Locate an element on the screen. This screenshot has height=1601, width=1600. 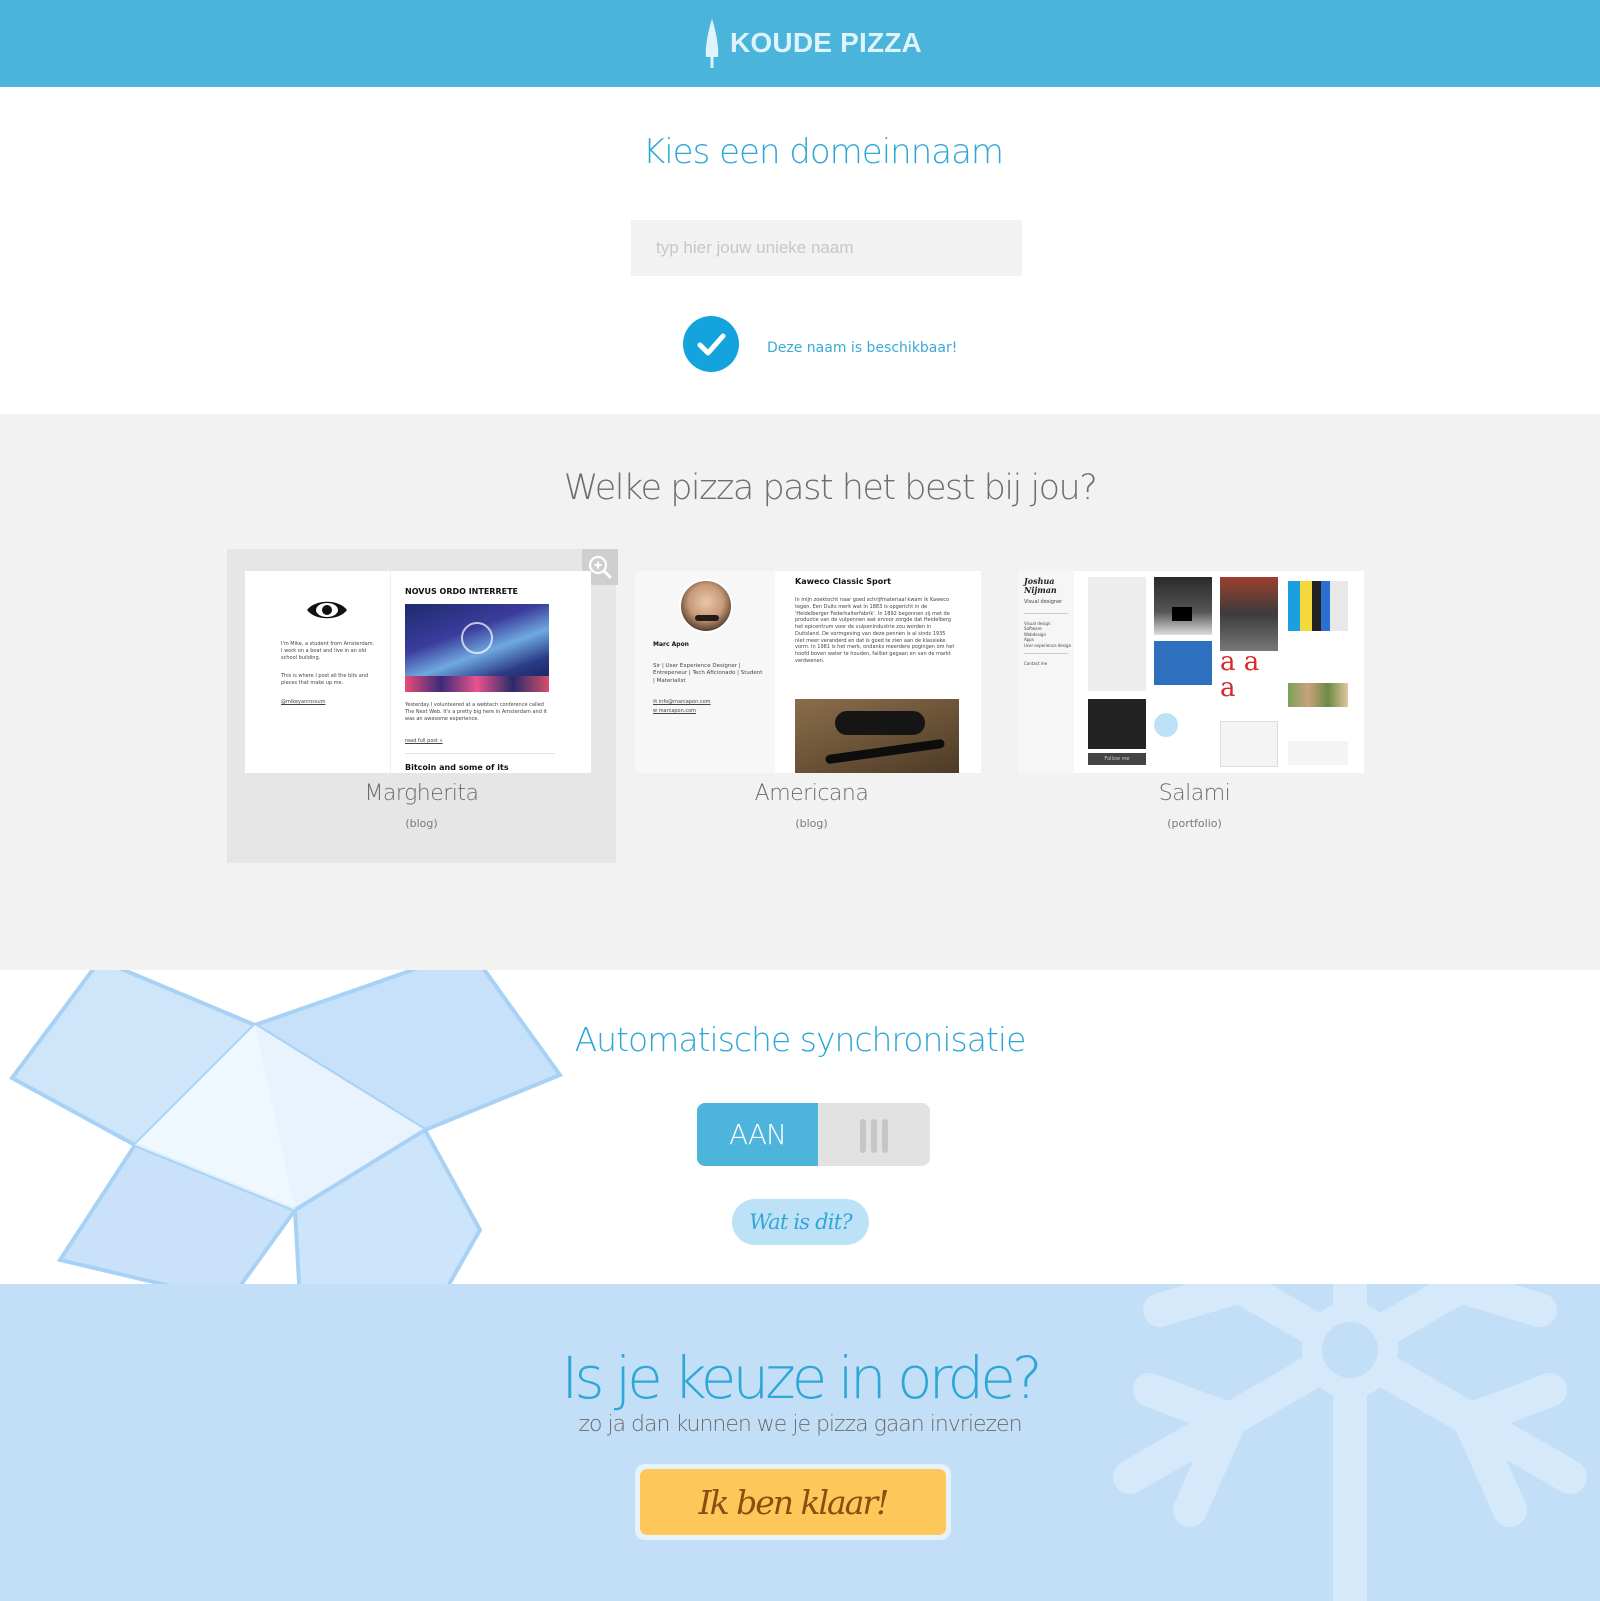
preview-contact: Contact me is located at coordinates (1036, 663).